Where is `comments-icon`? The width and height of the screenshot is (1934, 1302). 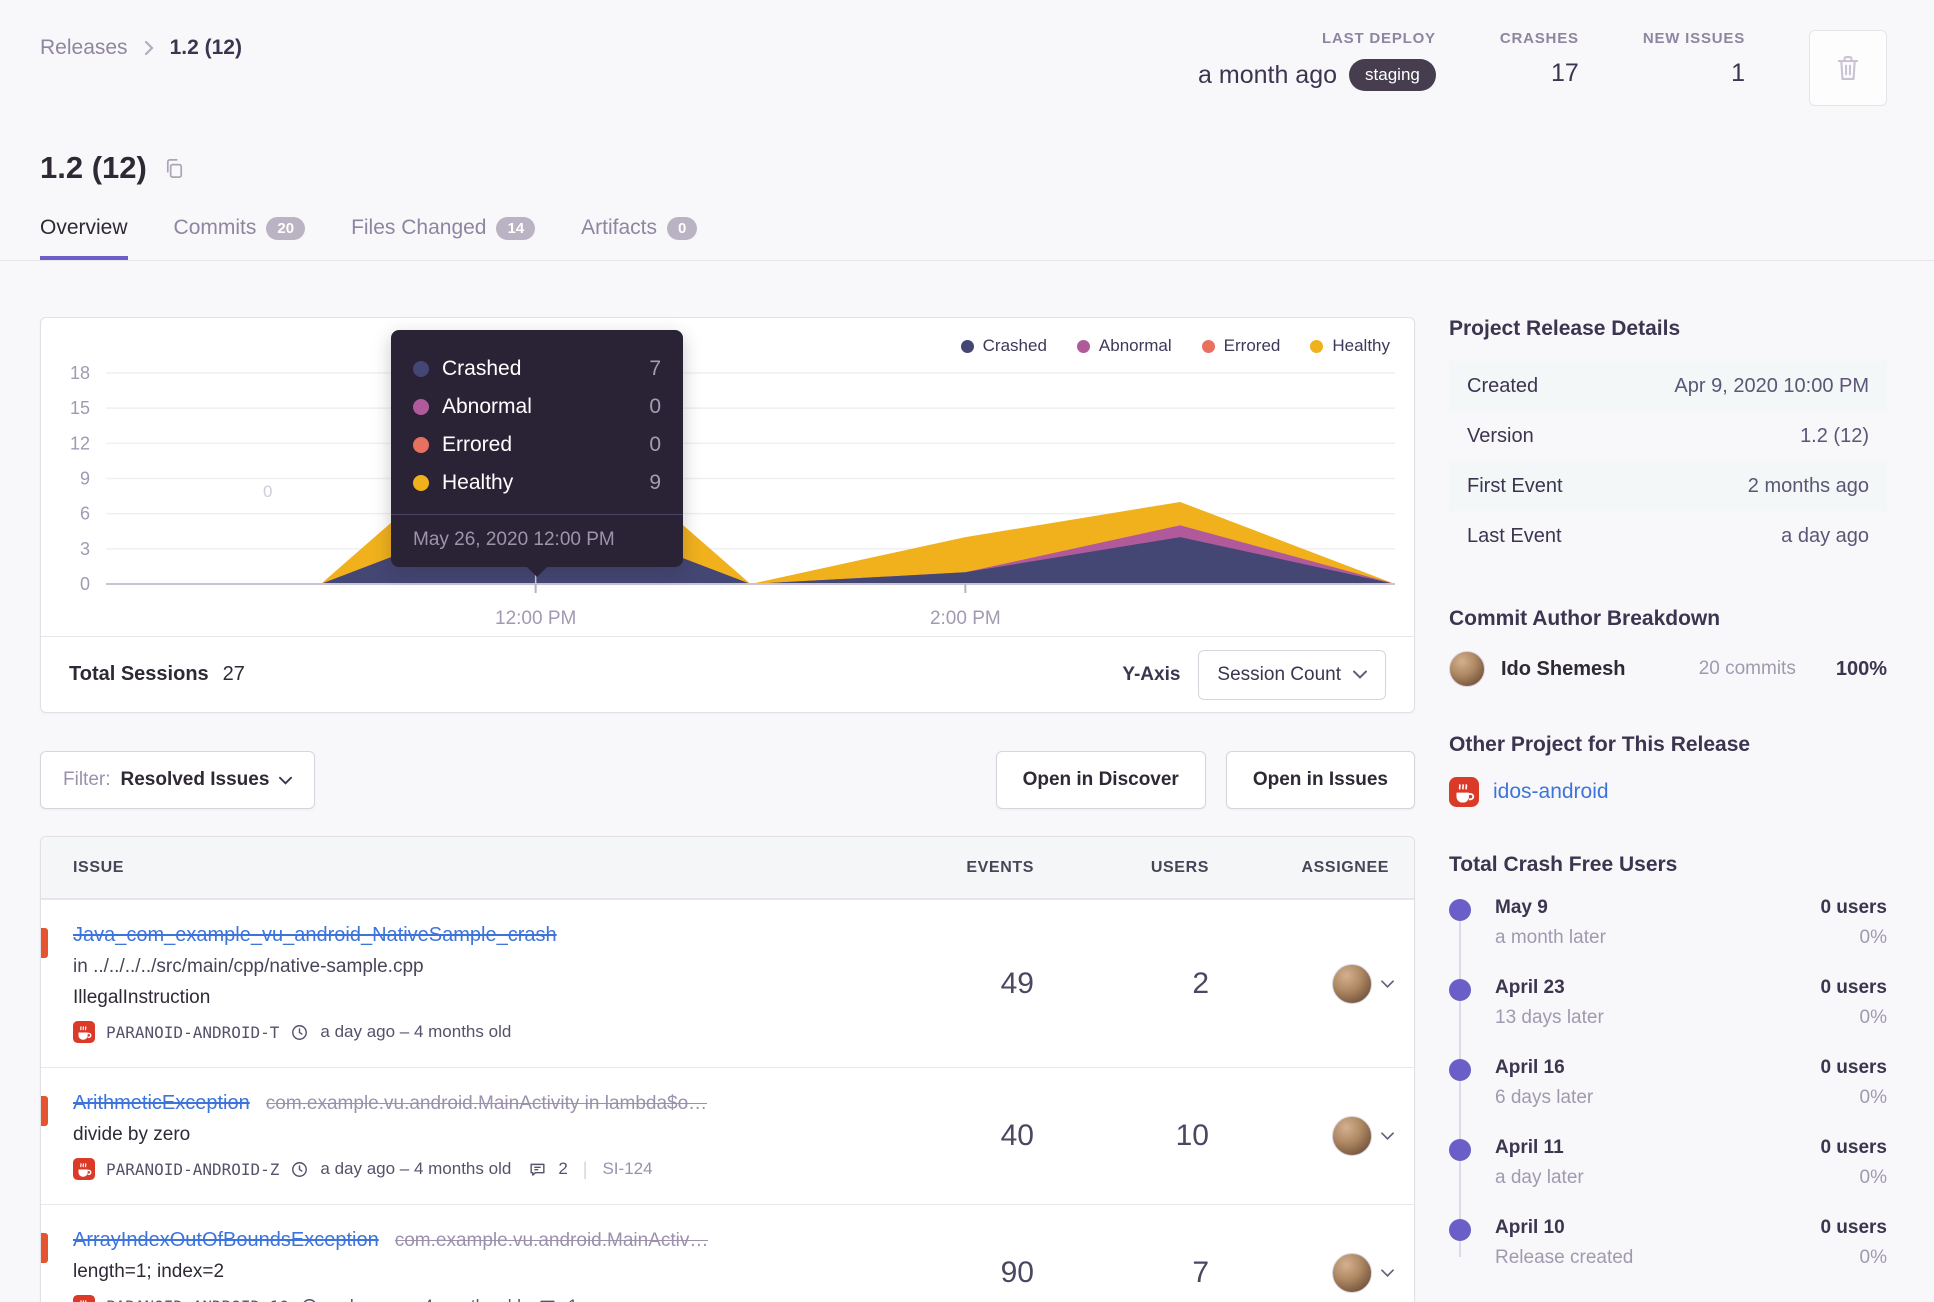
comments-icon is located at coordinates (537, 1169).